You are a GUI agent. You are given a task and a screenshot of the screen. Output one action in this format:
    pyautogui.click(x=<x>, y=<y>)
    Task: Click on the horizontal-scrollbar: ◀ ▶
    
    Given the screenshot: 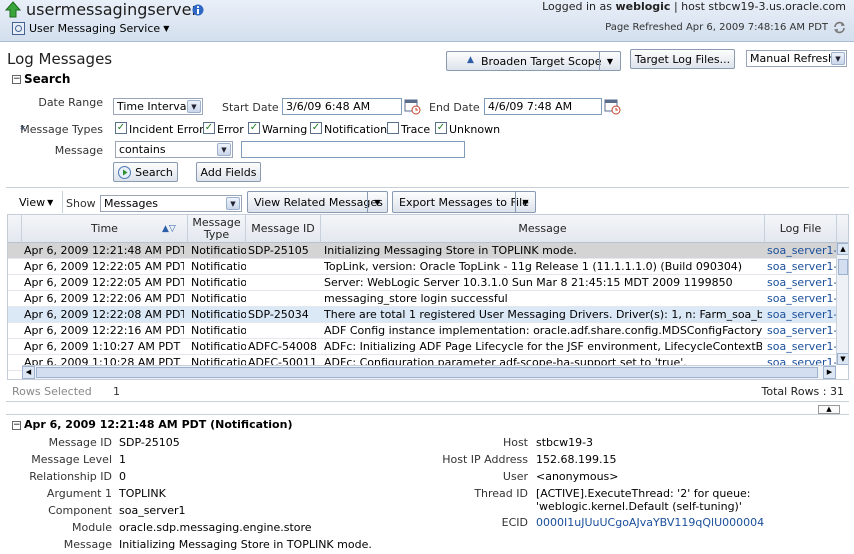 What is the action you would take?
    pyautogui.click(x=429, y=372)
    